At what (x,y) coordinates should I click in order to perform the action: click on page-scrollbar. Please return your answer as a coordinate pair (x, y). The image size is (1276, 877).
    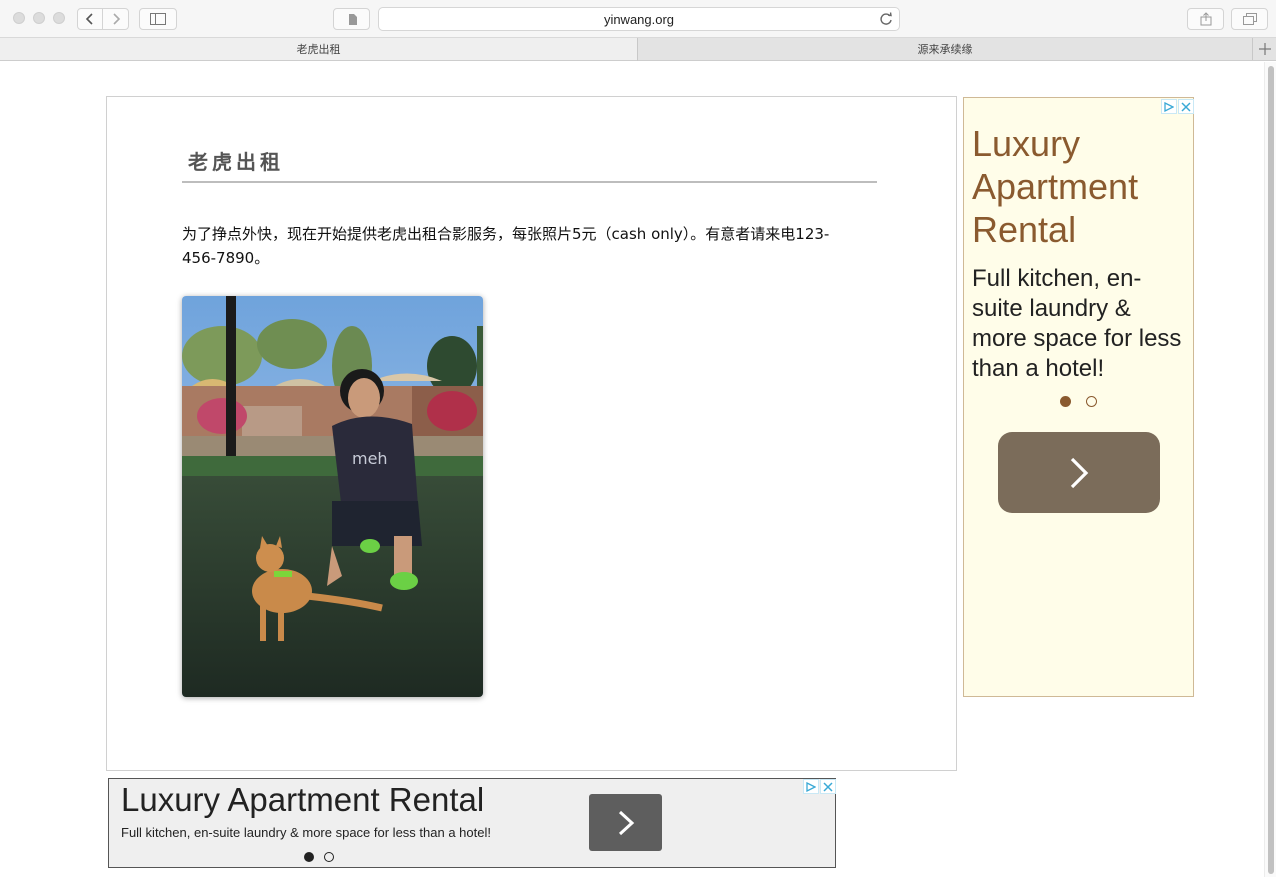
    Looking at the image, I should click on (1270, 469).